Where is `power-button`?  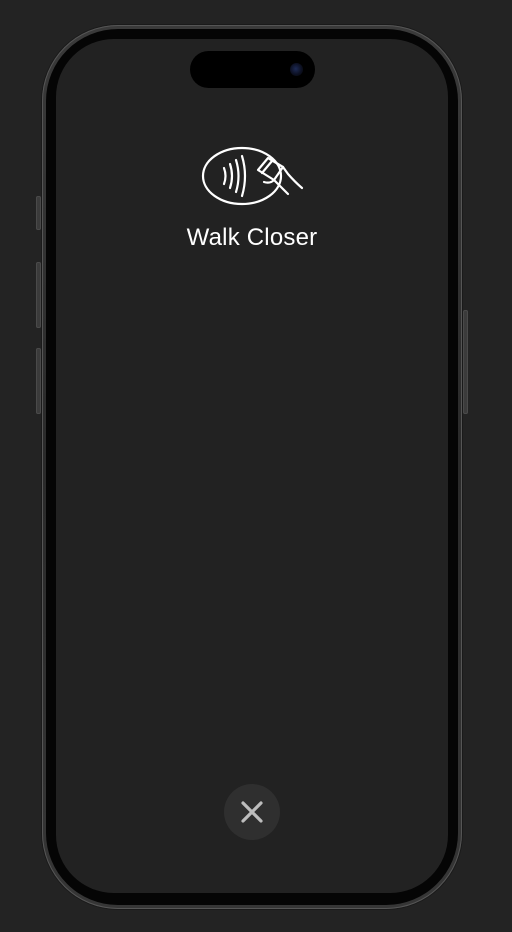
power-button is located at coordinates (465, 362).